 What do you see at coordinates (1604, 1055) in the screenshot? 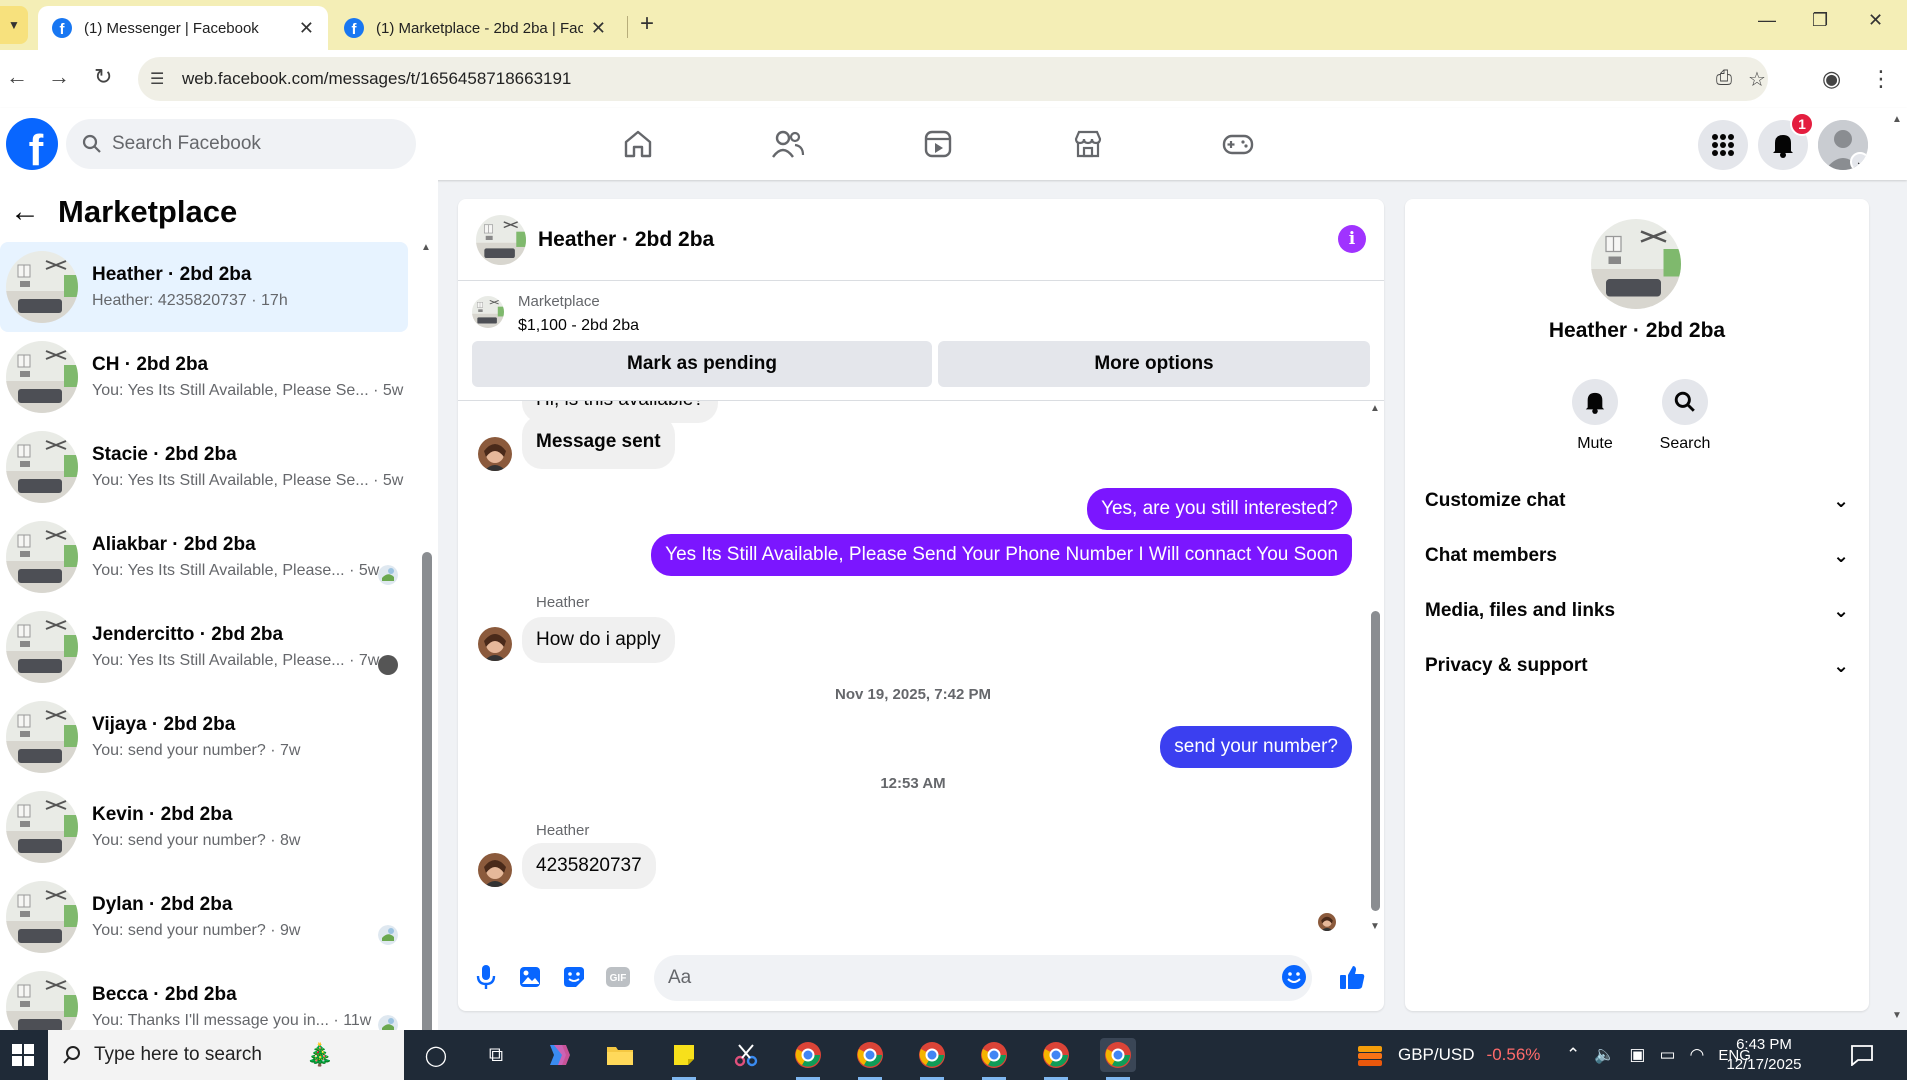
I see `volume-icon: 🔈` at bounding box center [1604, 1055].